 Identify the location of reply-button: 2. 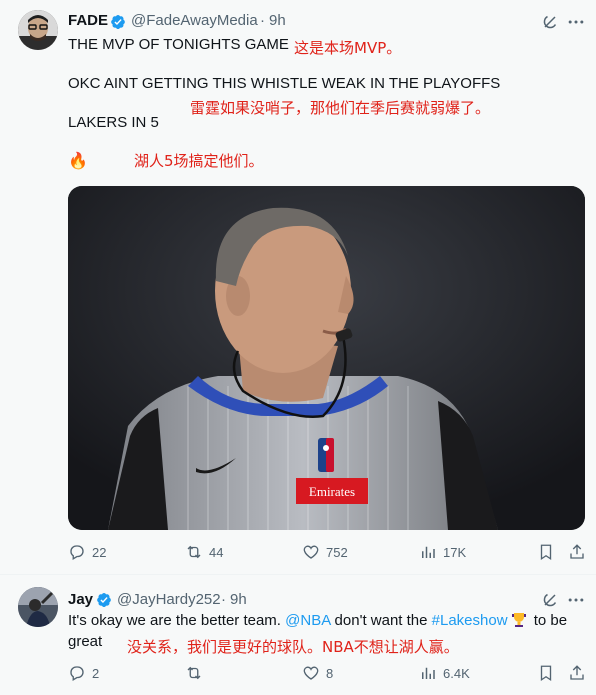
(83, 673).